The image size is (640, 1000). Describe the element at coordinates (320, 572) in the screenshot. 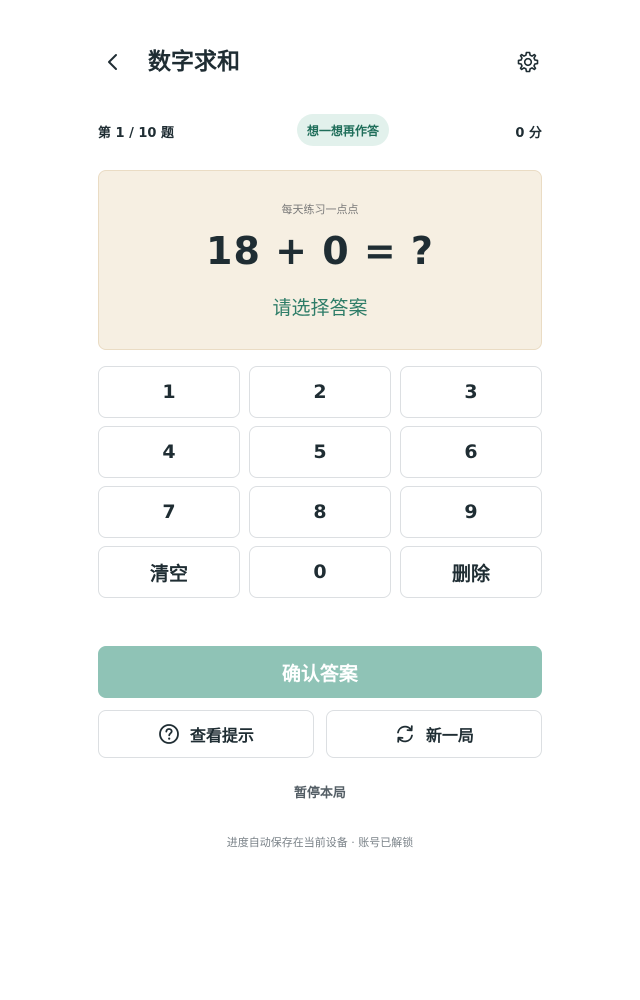

I see `key-0: 0` at that location.